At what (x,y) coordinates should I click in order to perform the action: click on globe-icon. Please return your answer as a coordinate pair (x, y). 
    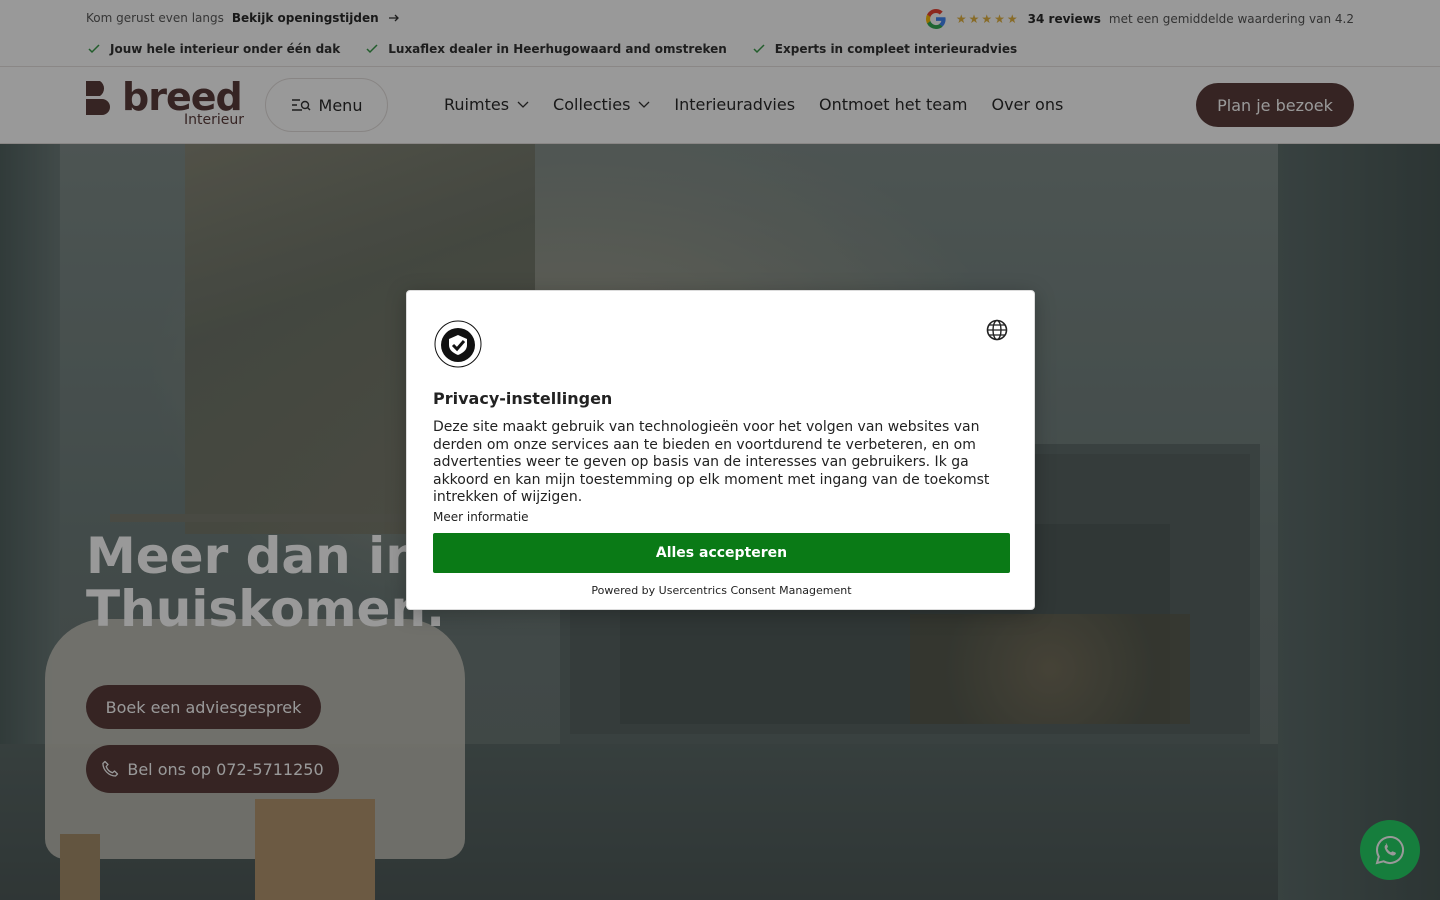
    Looking at the image, I should click on (997, 330).